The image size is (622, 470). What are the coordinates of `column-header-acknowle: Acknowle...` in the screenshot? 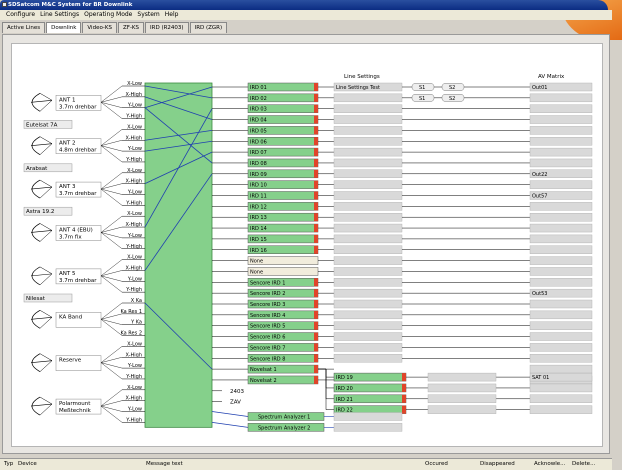 It's located at (549, 464).